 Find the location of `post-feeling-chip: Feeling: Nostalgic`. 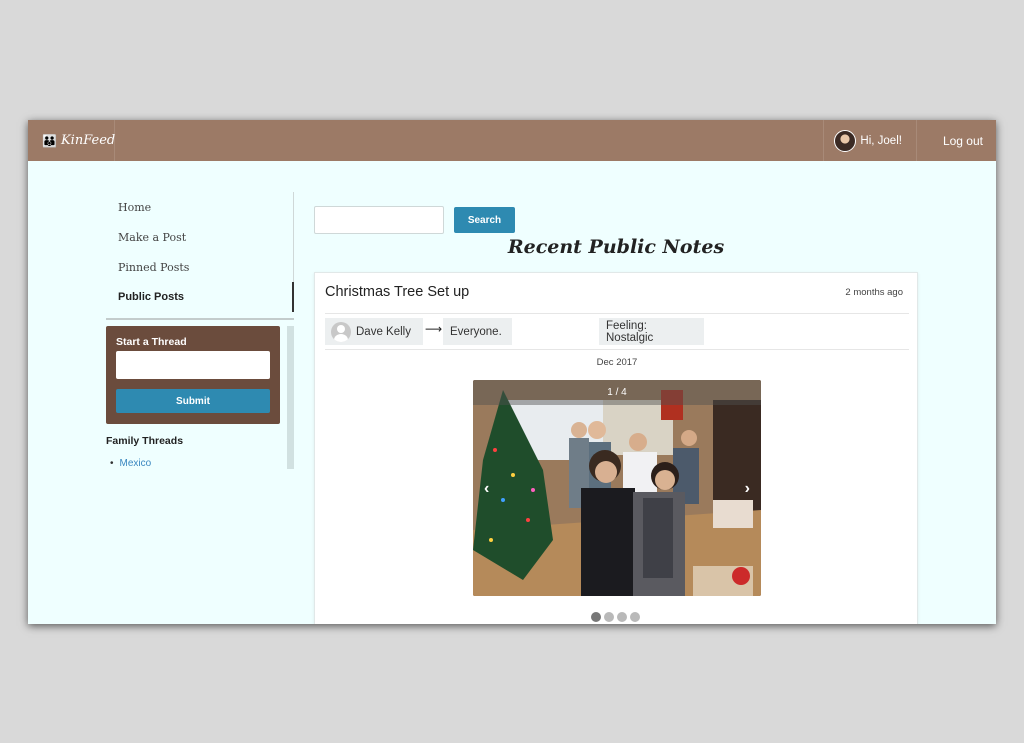

post-feeling-chip: Feeling: Nostalgic is located at coordinates (651, 331).